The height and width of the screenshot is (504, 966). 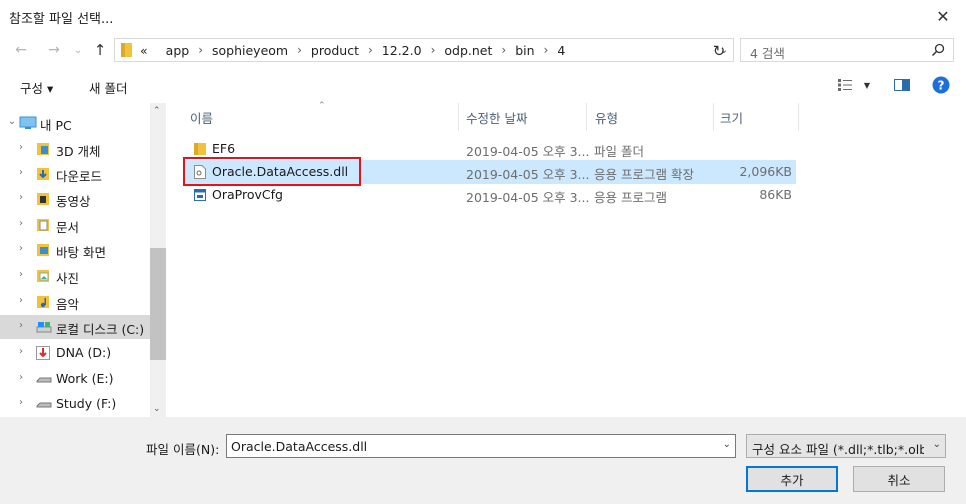 I want to click on drive-icon, so click(x=44, y=405).